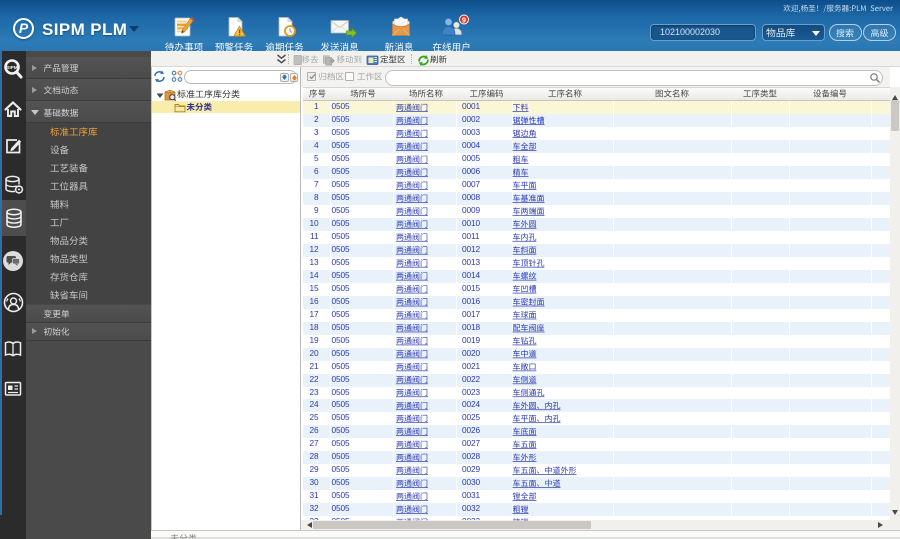  I want to click on svg-text: SIPM, so click(11, 67).